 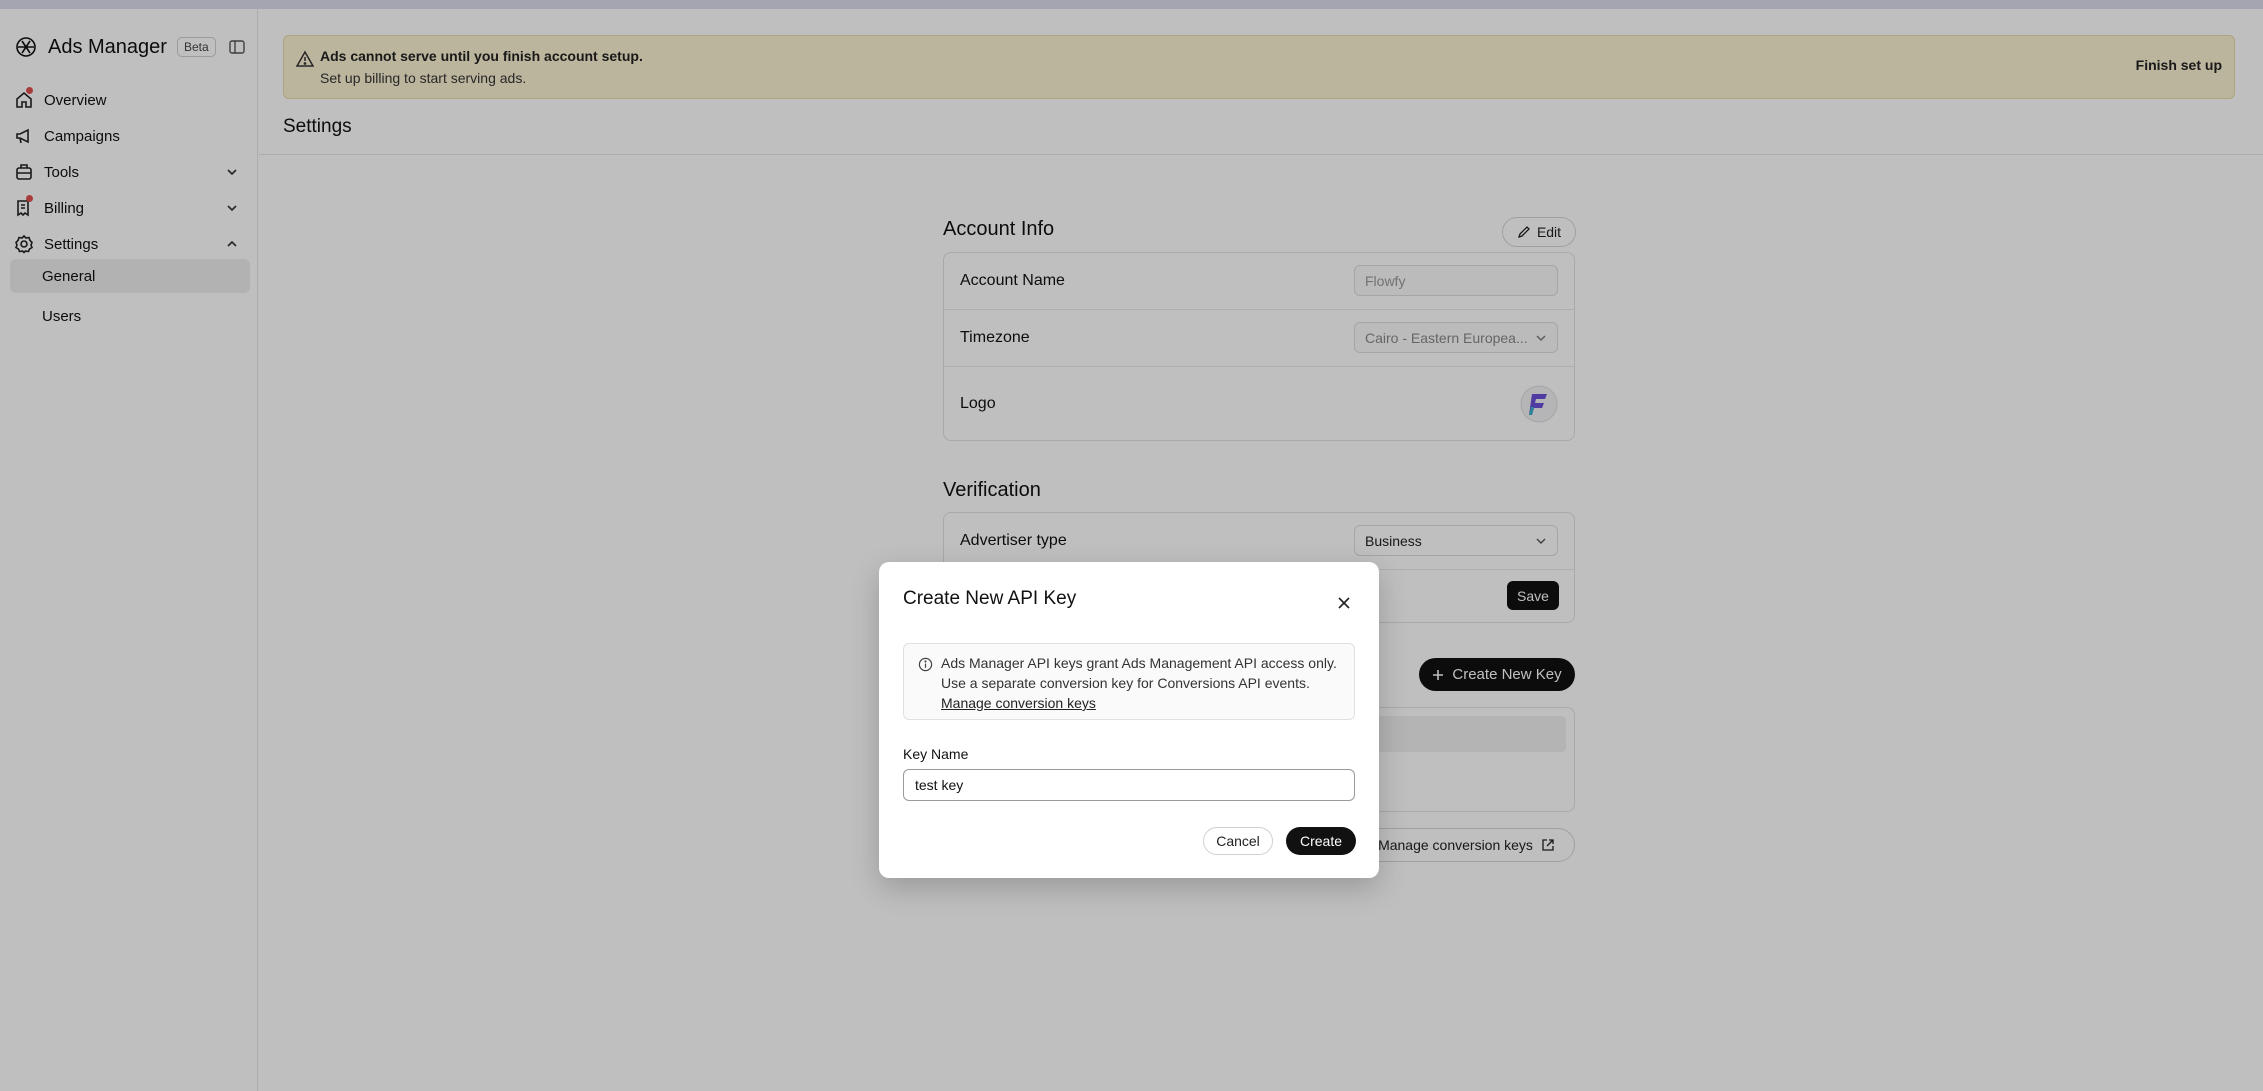 I want to click on cancel-button: Cancel, so click(x=1238, y=841).